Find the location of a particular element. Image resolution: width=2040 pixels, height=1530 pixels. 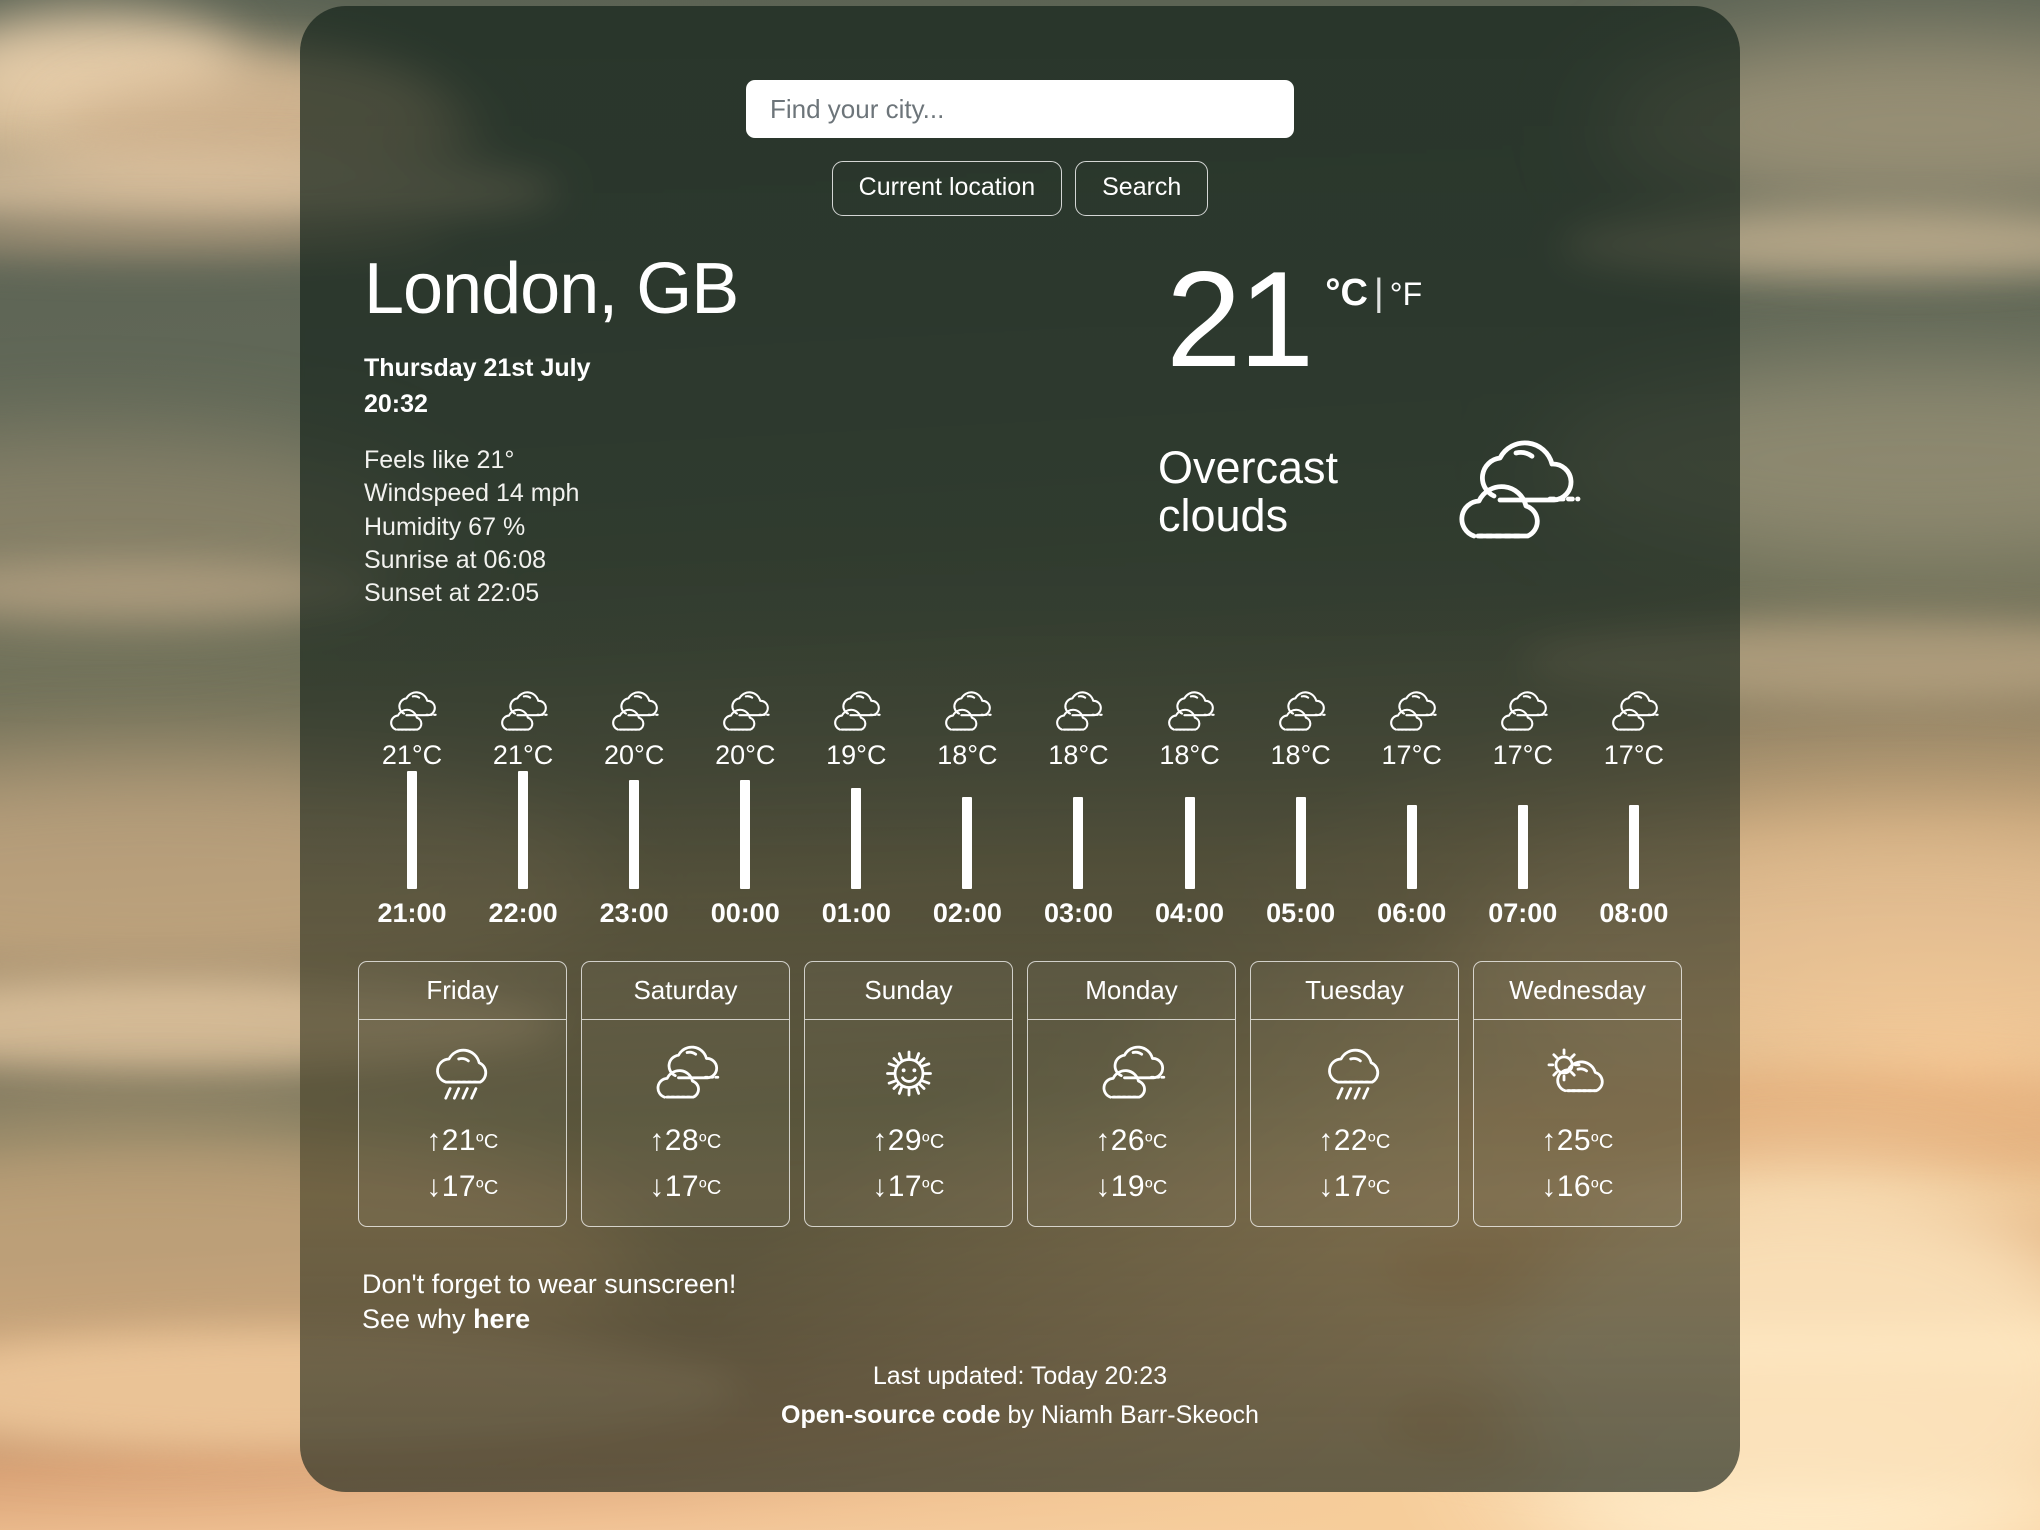

daily-forecast-card: Wednesday ↑25ºC ↓16ºC is located at coordinates (1577, 1094).